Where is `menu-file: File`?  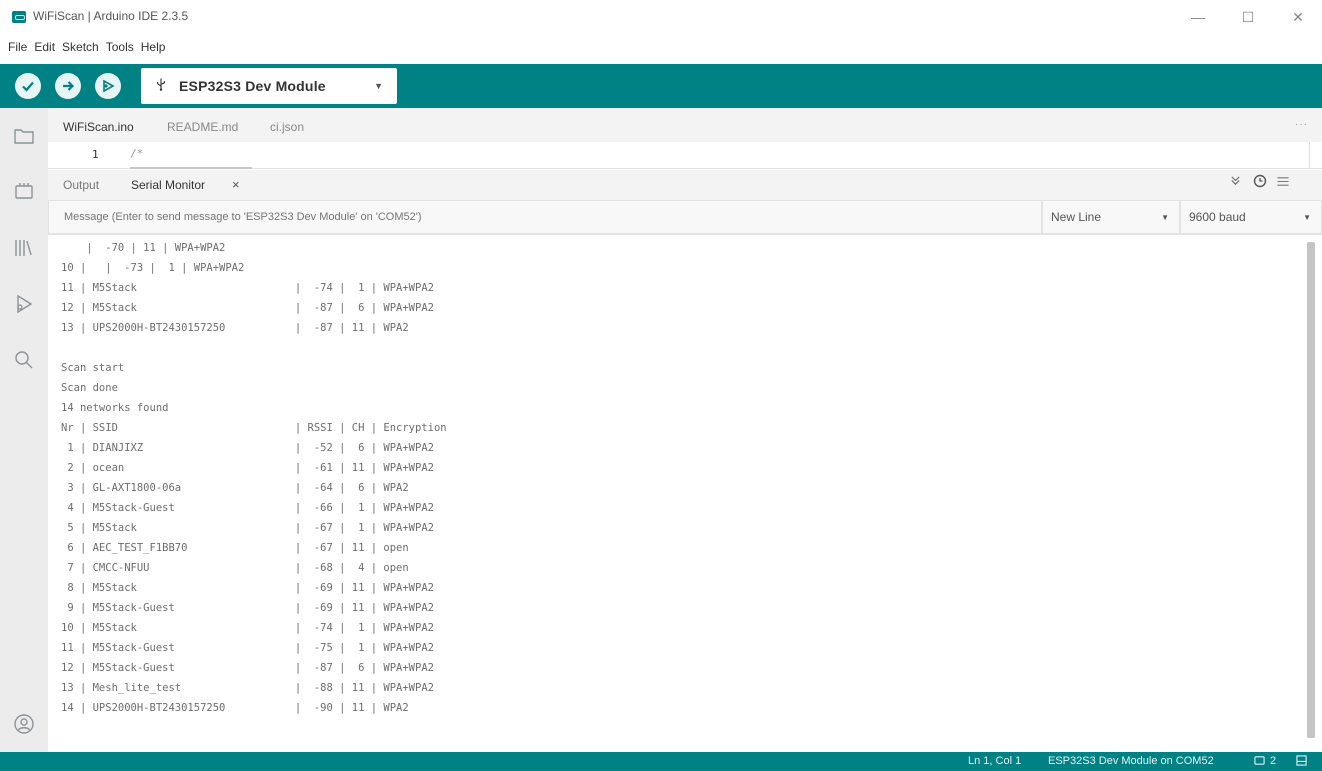 menu-file: File is located at coordinates (17, 47).